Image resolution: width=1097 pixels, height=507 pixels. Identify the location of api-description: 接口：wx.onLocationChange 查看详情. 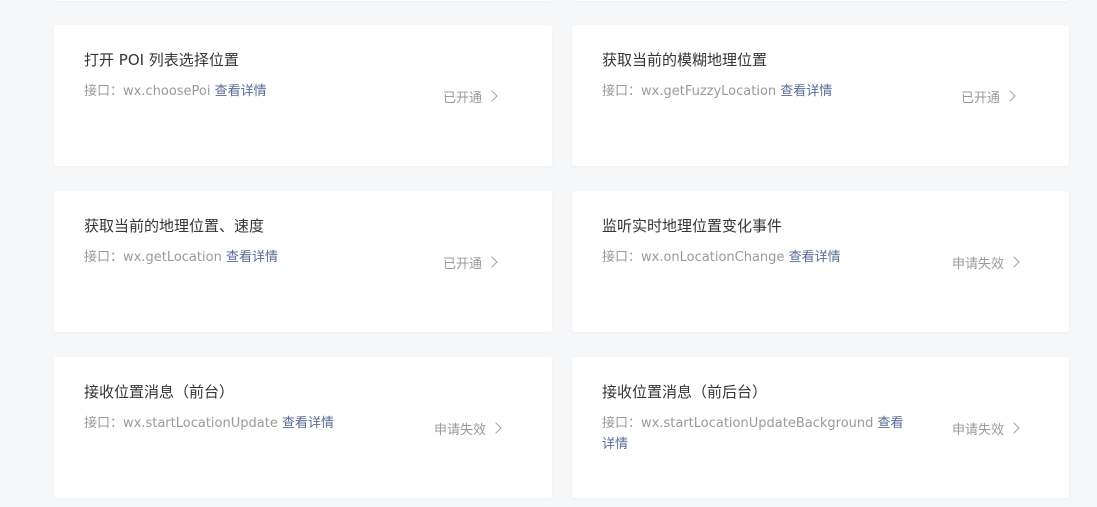
(767, 257).